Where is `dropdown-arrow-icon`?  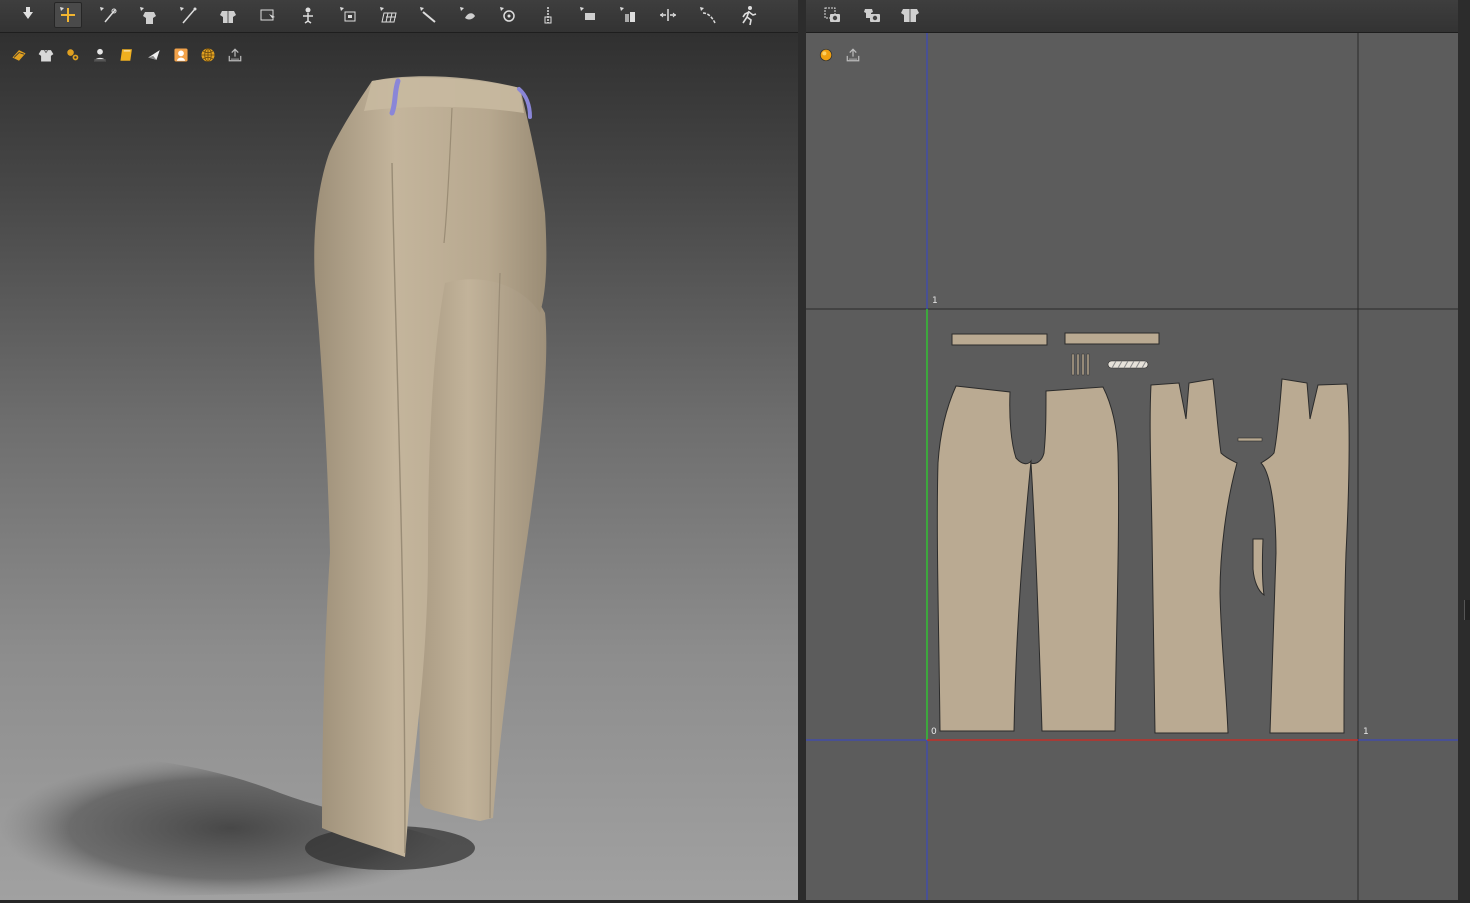 dropdown-arrow-icon is located at coordinates (28, 15).